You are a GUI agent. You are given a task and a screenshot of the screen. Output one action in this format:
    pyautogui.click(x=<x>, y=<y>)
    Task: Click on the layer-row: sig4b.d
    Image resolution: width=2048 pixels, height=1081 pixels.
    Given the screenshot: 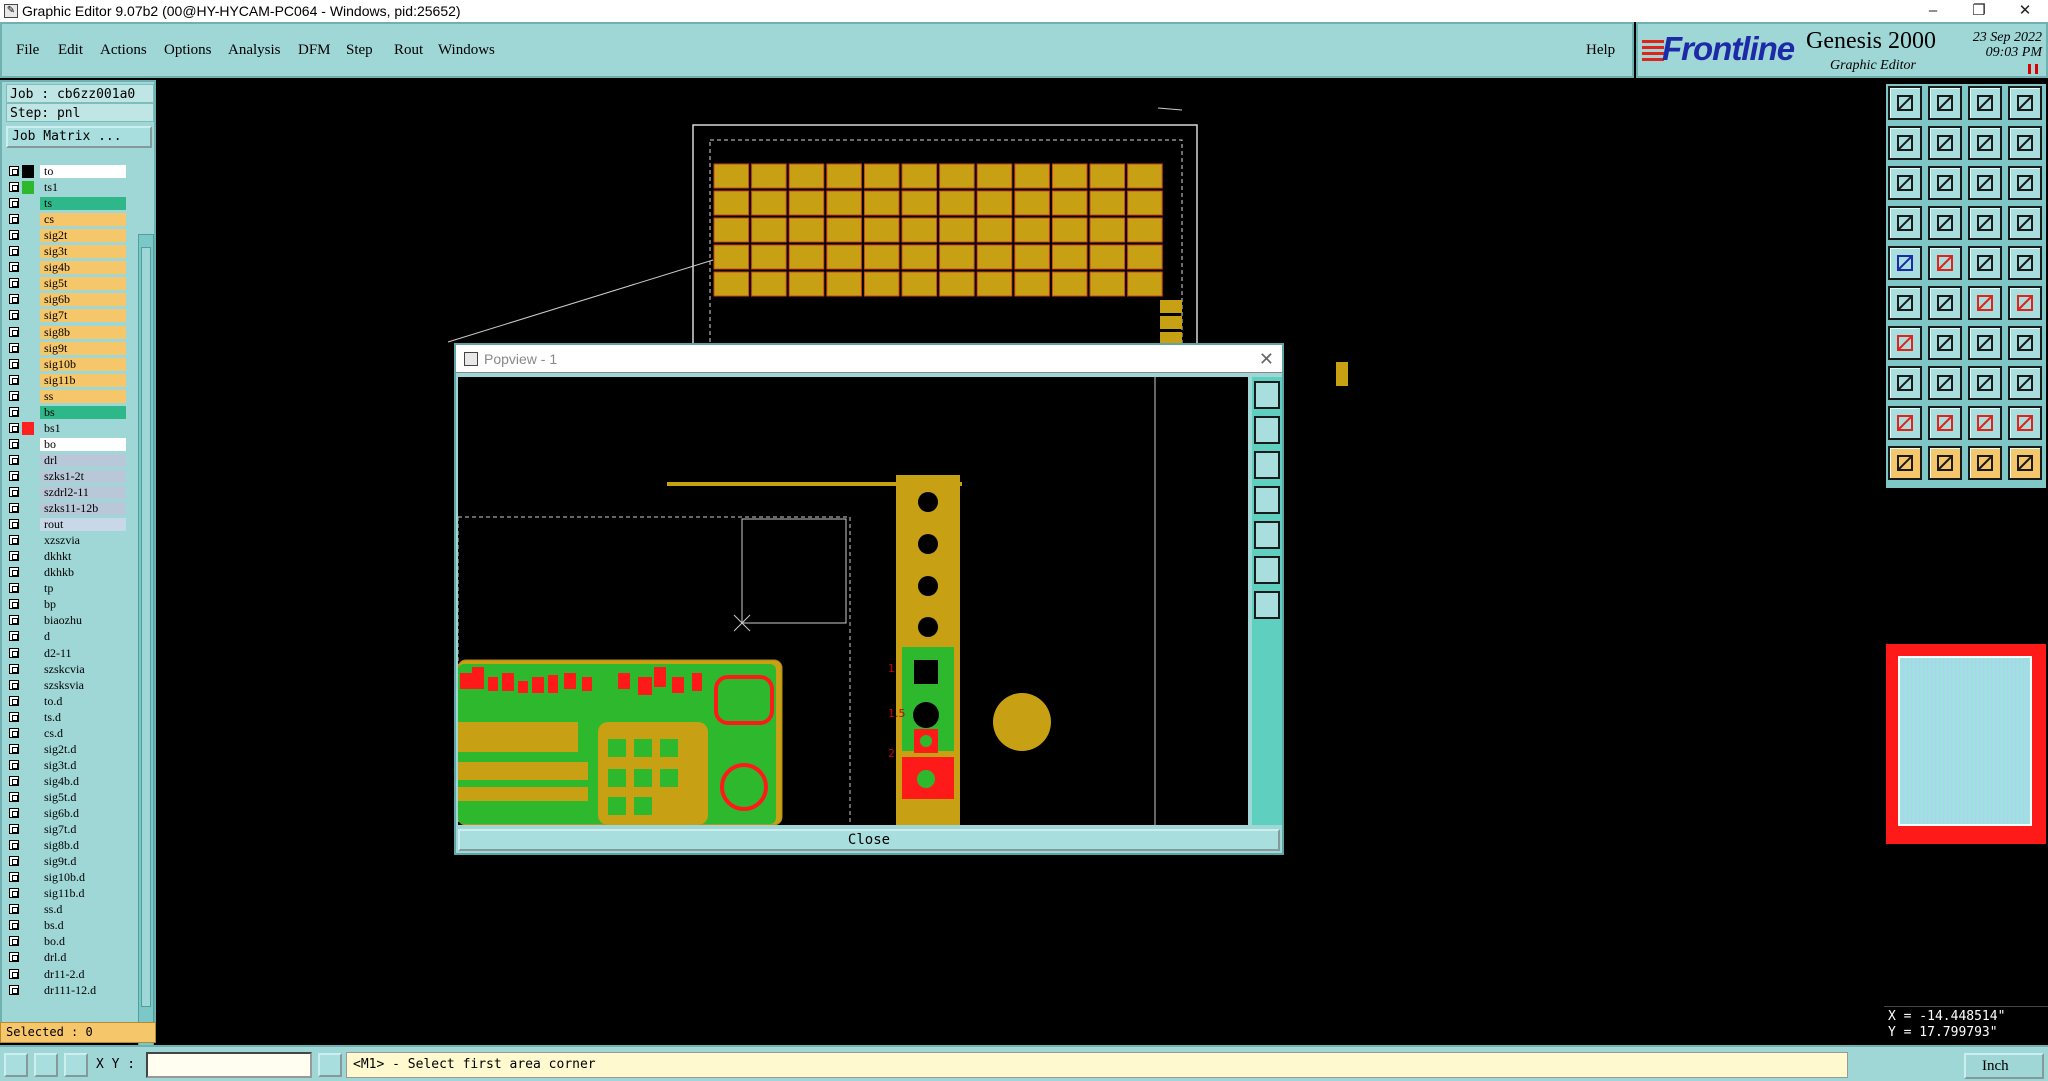 What is the action you would take?
    pyautogui.click(x=67, y=781)
    